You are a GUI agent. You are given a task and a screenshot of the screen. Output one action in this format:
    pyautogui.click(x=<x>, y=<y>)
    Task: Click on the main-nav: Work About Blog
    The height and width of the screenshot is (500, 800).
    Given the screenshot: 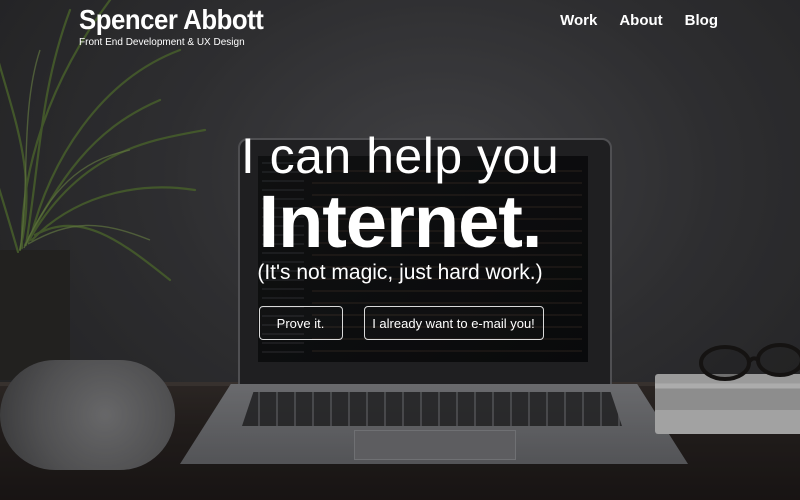 What is the action you would take?
    pyautogui.click(x=639, y=20)
    